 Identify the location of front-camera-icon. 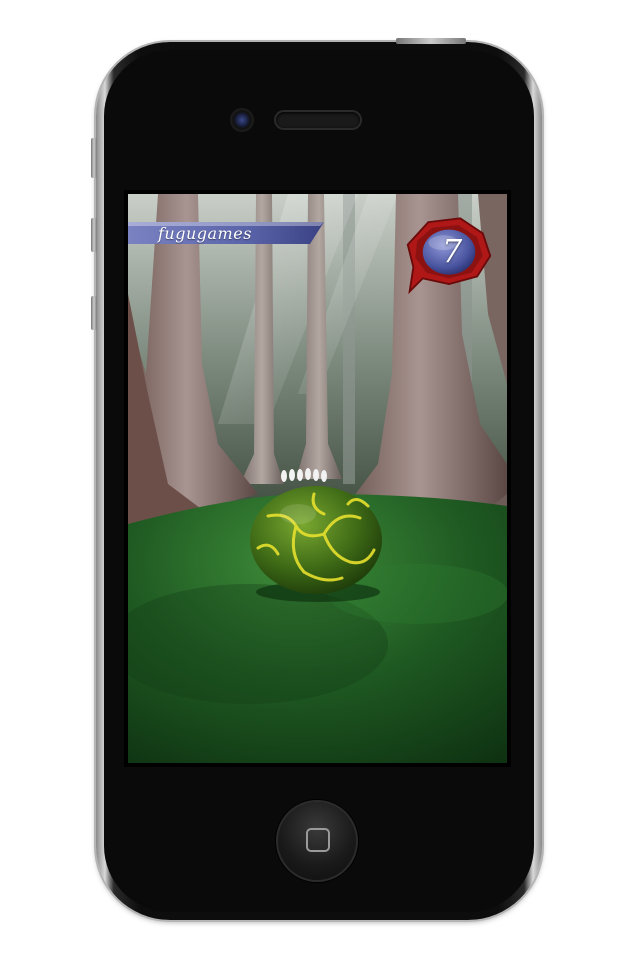
(242, 120).